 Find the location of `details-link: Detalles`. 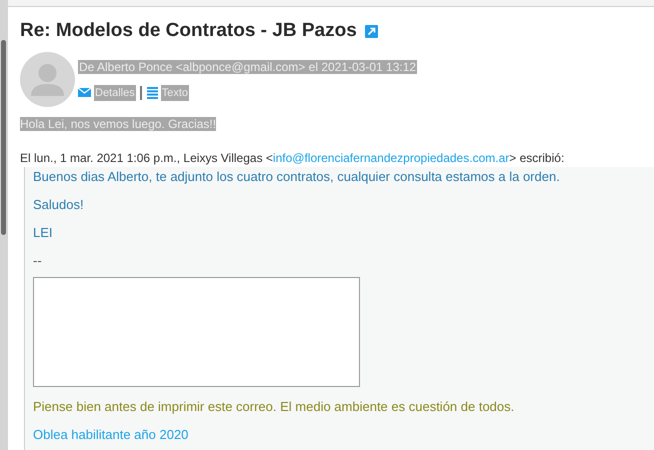

details-link: Detalles is located at coordinates (115, 92).